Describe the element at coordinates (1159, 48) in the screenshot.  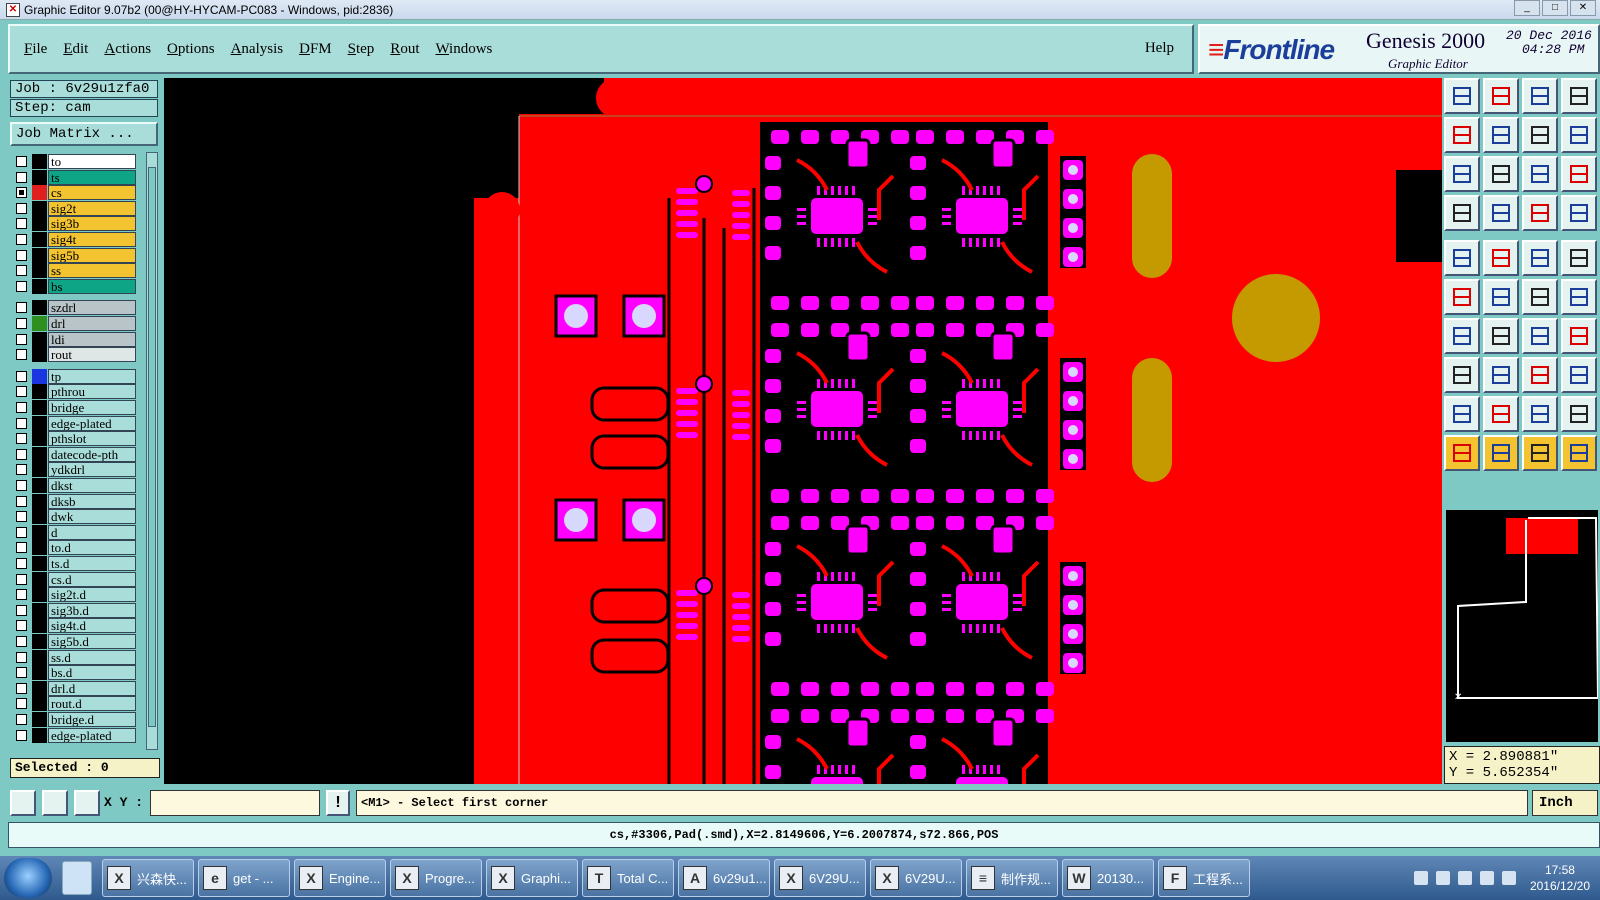
I see `menu-help: Help` at that location.